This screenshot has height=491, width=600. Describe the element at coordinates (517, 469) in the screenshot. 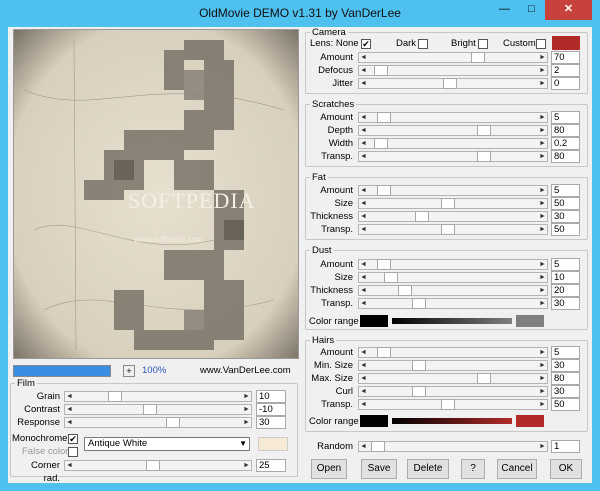

I see `cancel-button: Cancel` at that location.